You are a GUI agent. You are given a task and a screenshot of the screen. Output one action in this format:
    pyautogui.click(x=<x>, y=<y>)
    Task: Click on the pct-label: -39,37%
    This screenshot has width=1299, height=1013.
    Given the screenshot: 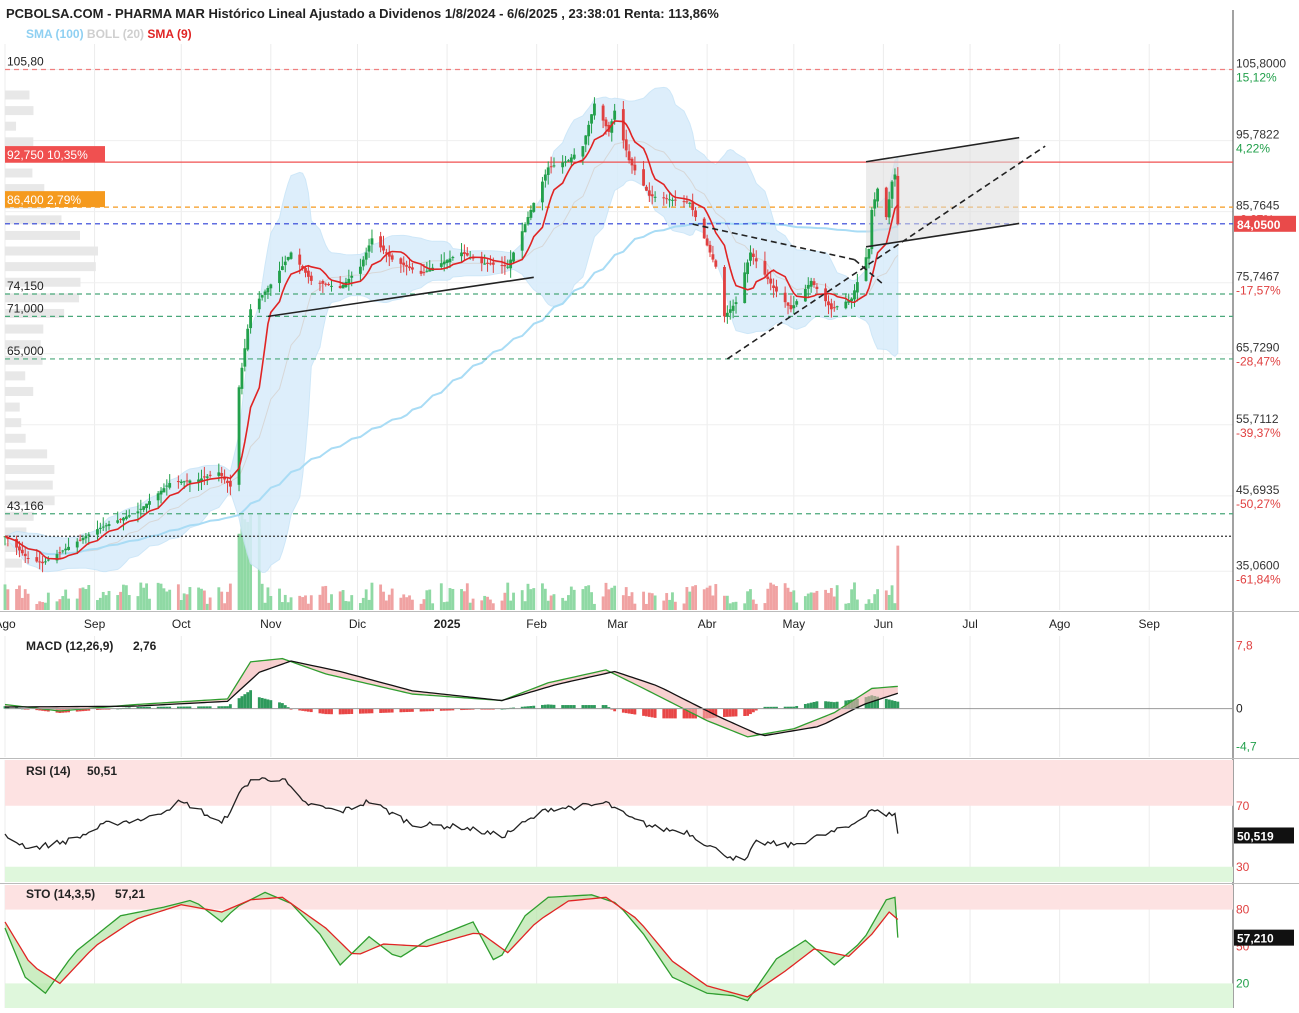 What is the action you would take?
    pyautogui.click(x=1258, y=433)
    